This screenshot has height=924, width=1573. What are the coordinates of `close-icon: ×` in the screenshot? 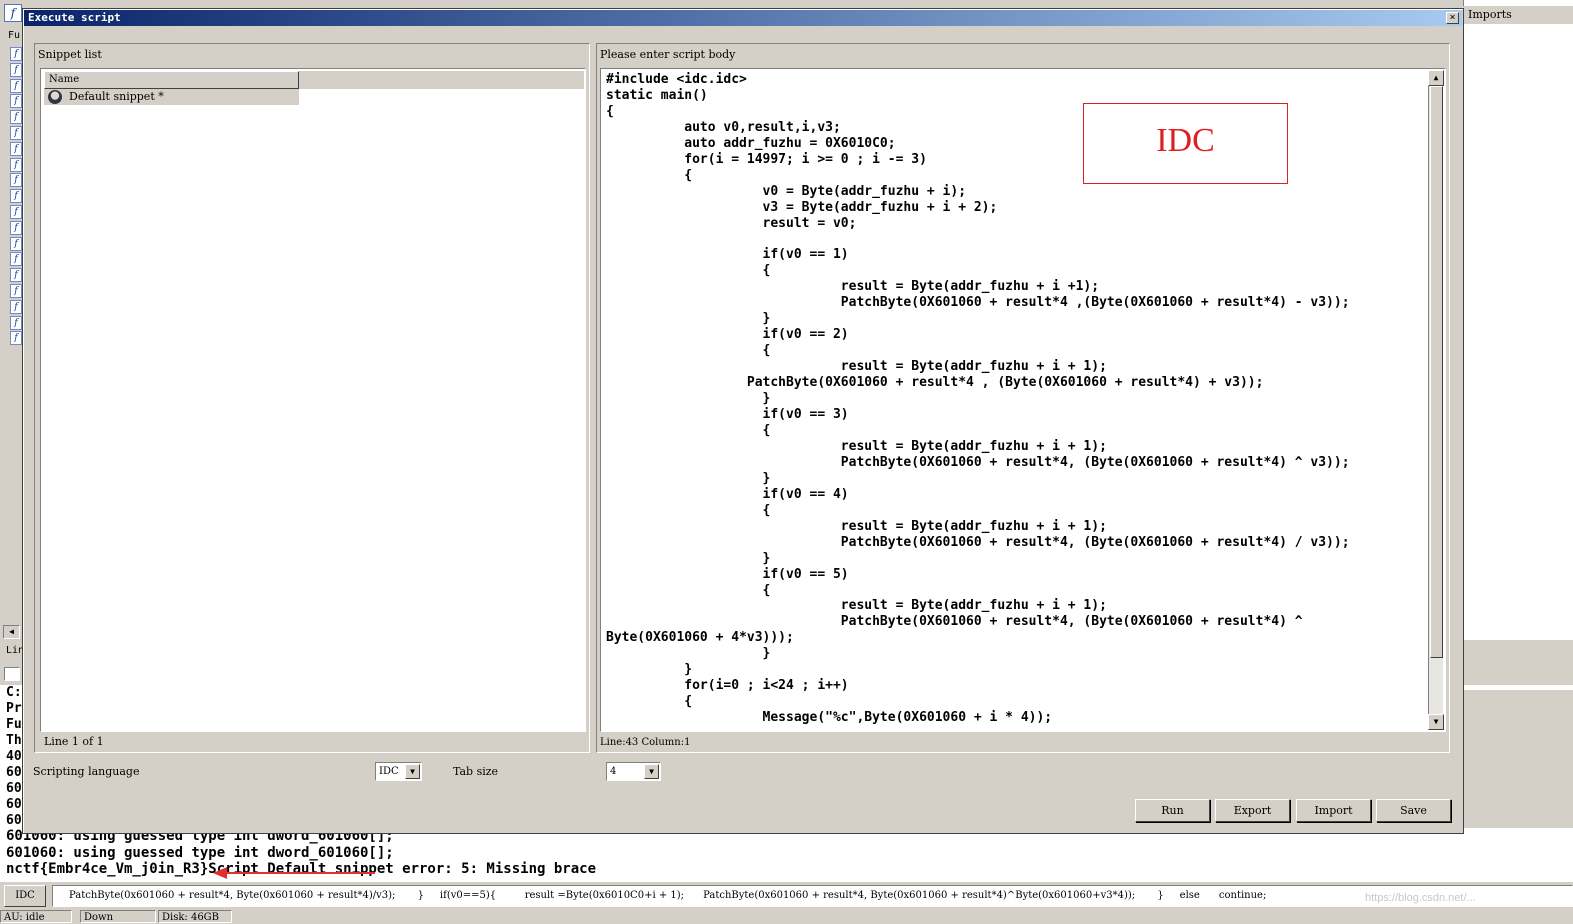 It's located at (1452, 18).